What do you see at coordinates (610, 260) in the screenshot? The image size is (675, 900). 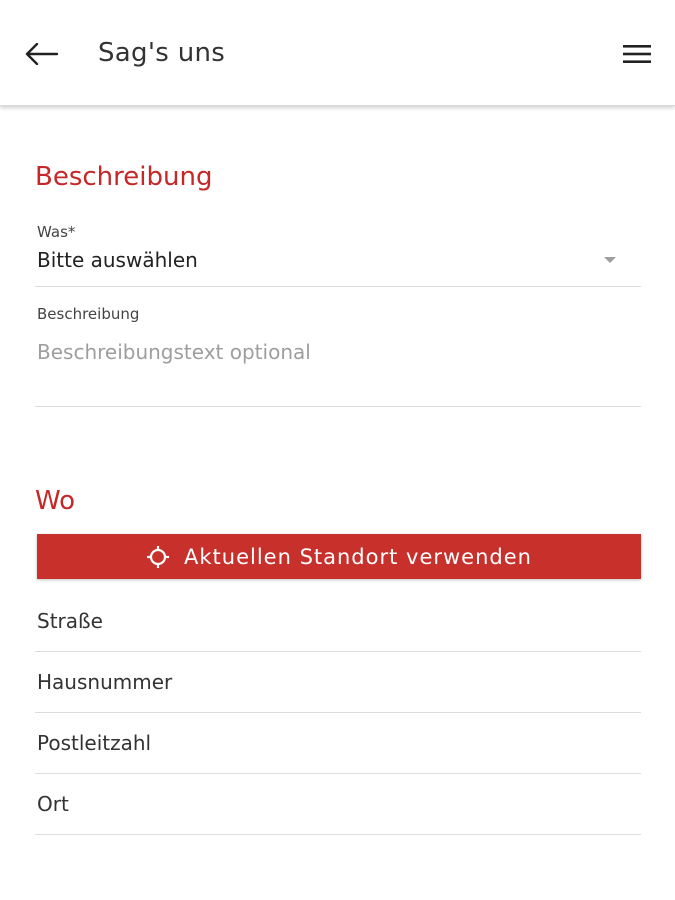 I see `dropdown-arrow-icon` at bounding box center [610, 260].